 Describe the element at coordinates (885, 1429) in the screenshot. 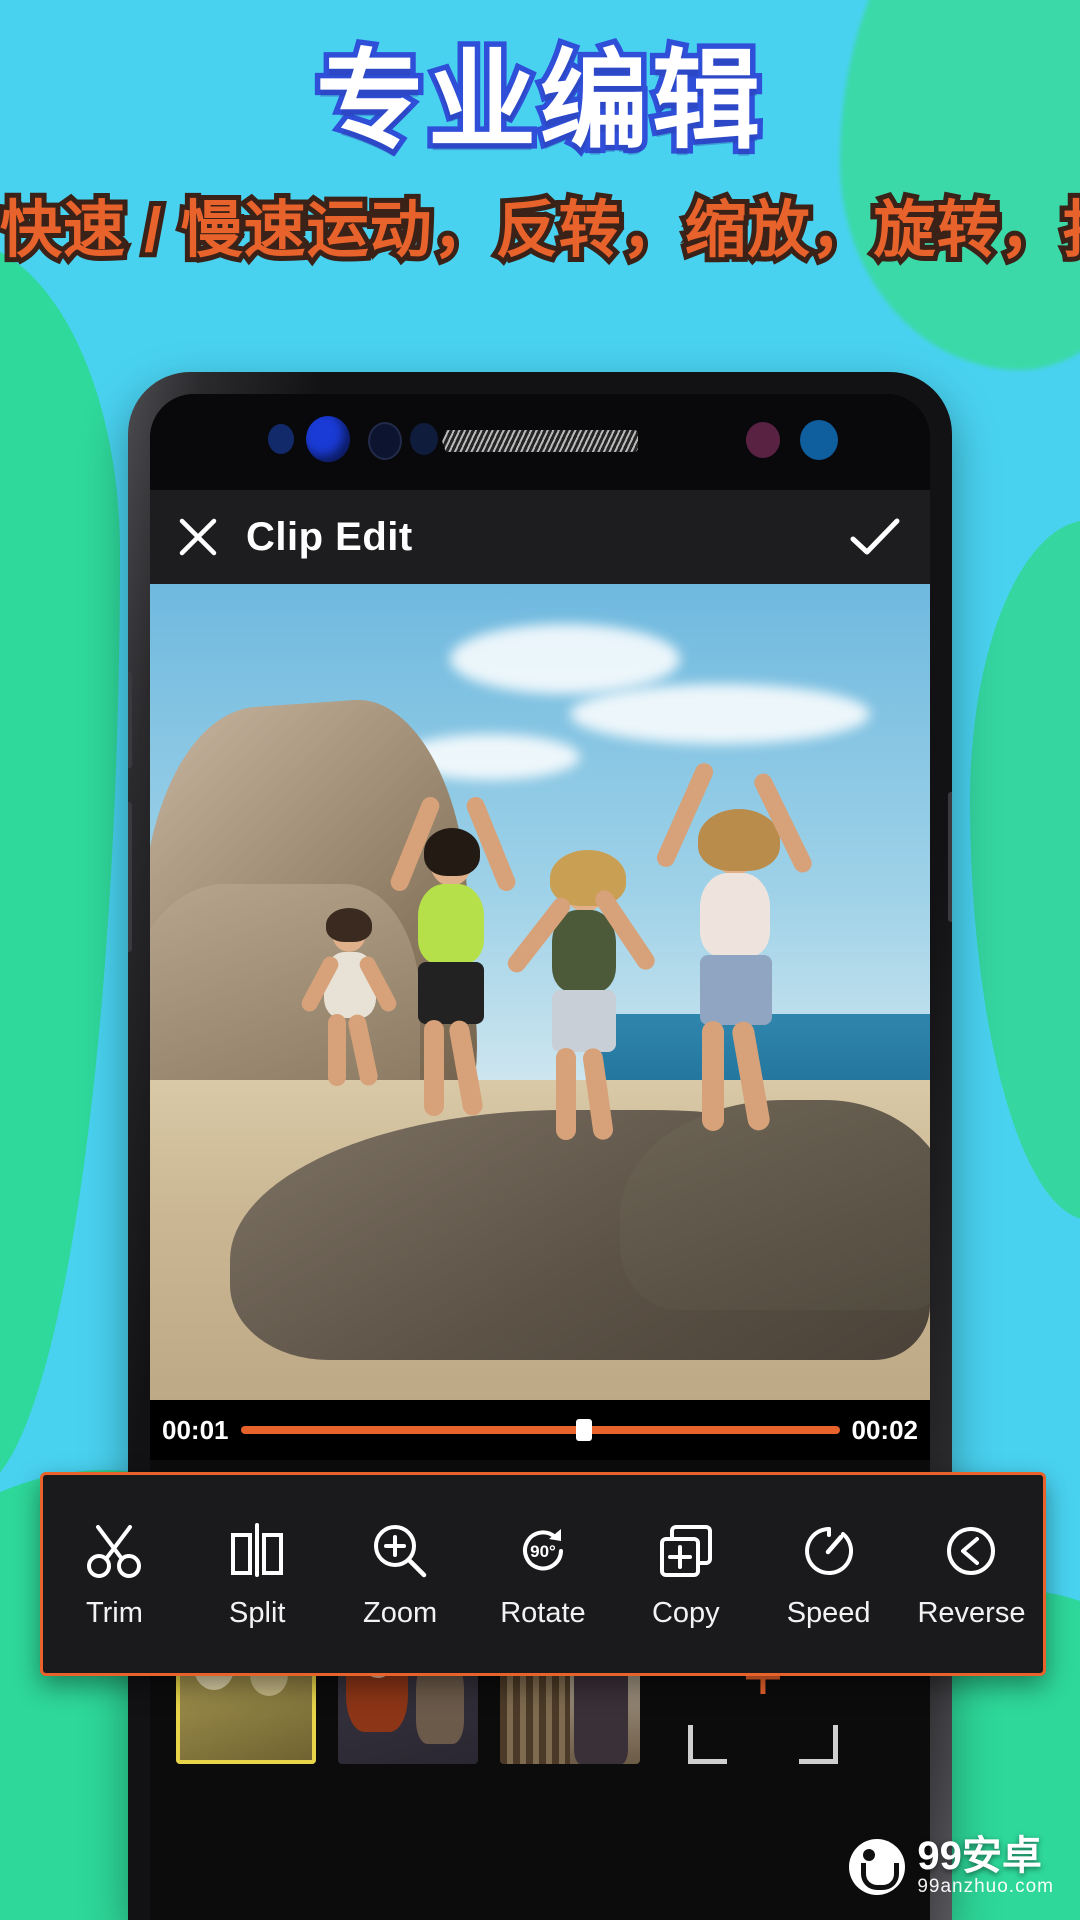

I see `timeline-end-time: 00:02` at that location.